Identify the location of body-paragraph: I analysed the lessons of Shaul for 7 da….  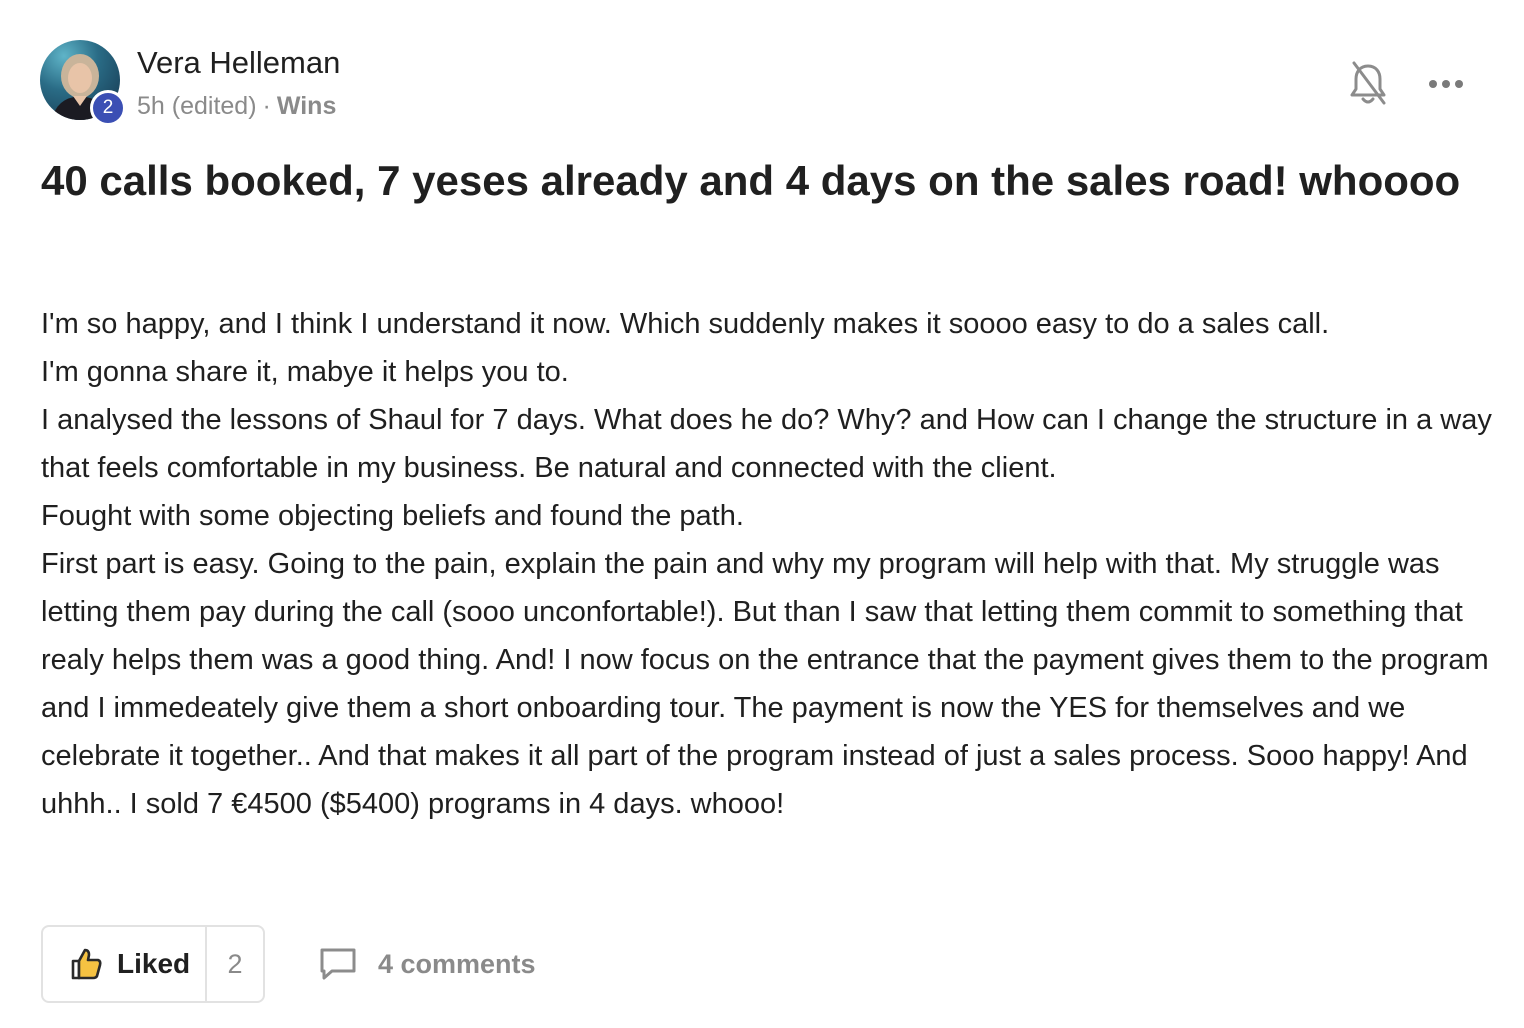
(766, 444).